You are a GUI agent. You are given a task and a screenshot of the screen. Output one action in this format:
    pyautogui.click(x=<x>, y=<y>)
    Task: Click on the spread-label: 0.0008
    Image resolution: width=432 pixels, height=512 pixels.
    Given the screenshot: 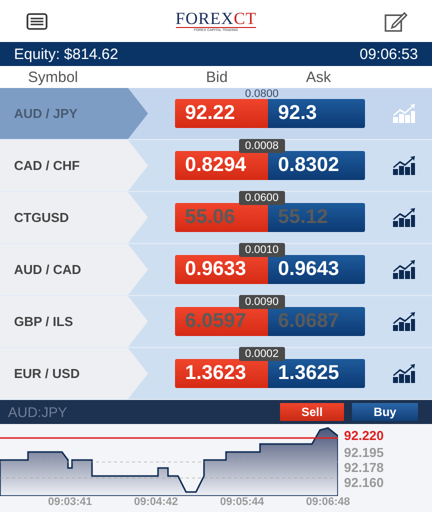 What is the action you would take?
    pyautogui.click(x=262, y=146)
    